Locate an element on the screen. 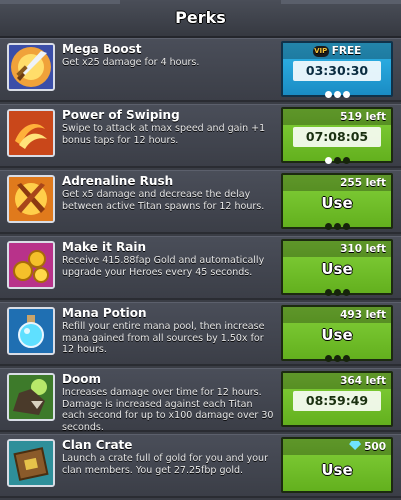  gold-coins-icon is located at coordinates (31, 265).